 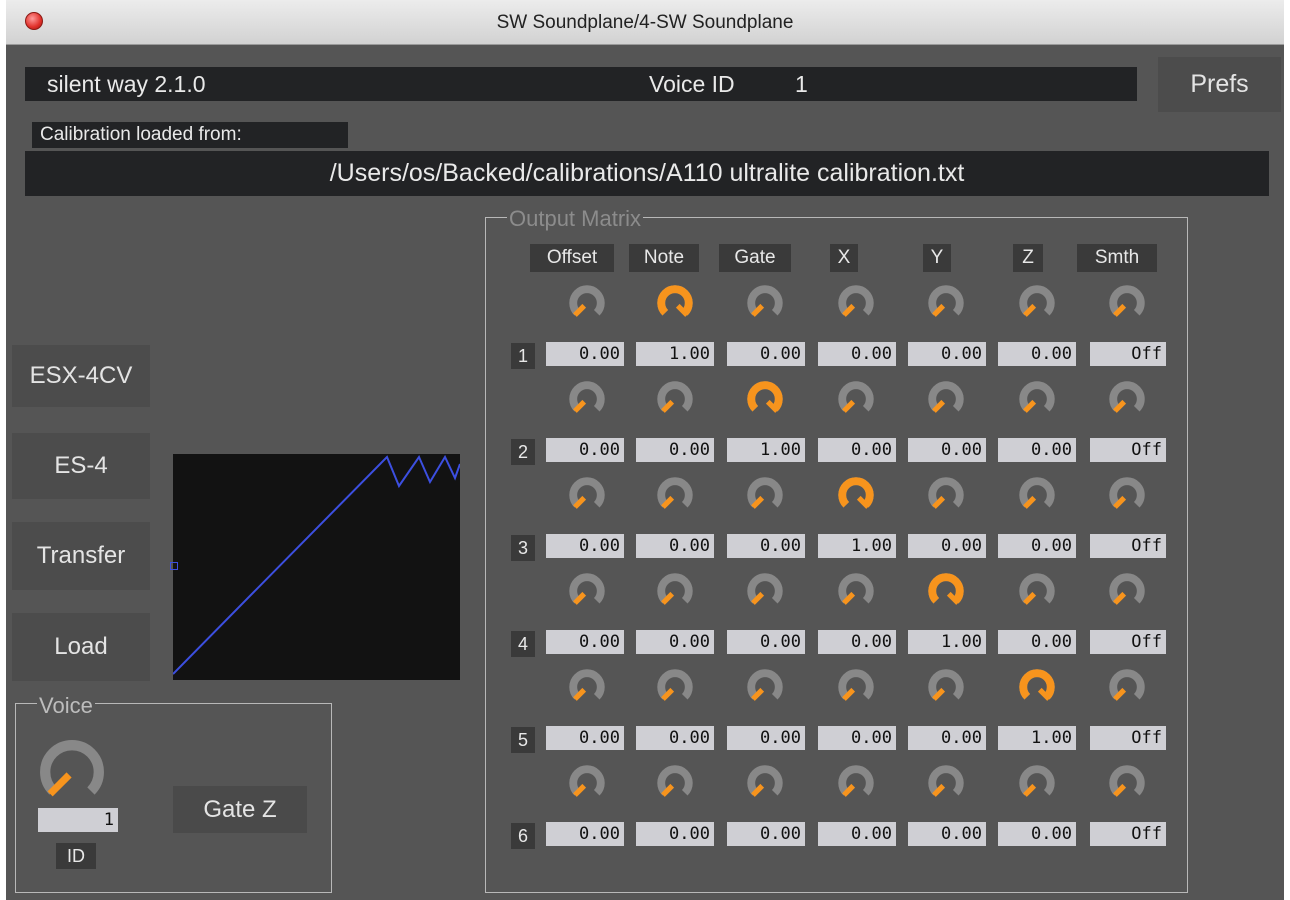 I want to click on matrix-value-gate-1: 0.00, so click(x=766, y=354).